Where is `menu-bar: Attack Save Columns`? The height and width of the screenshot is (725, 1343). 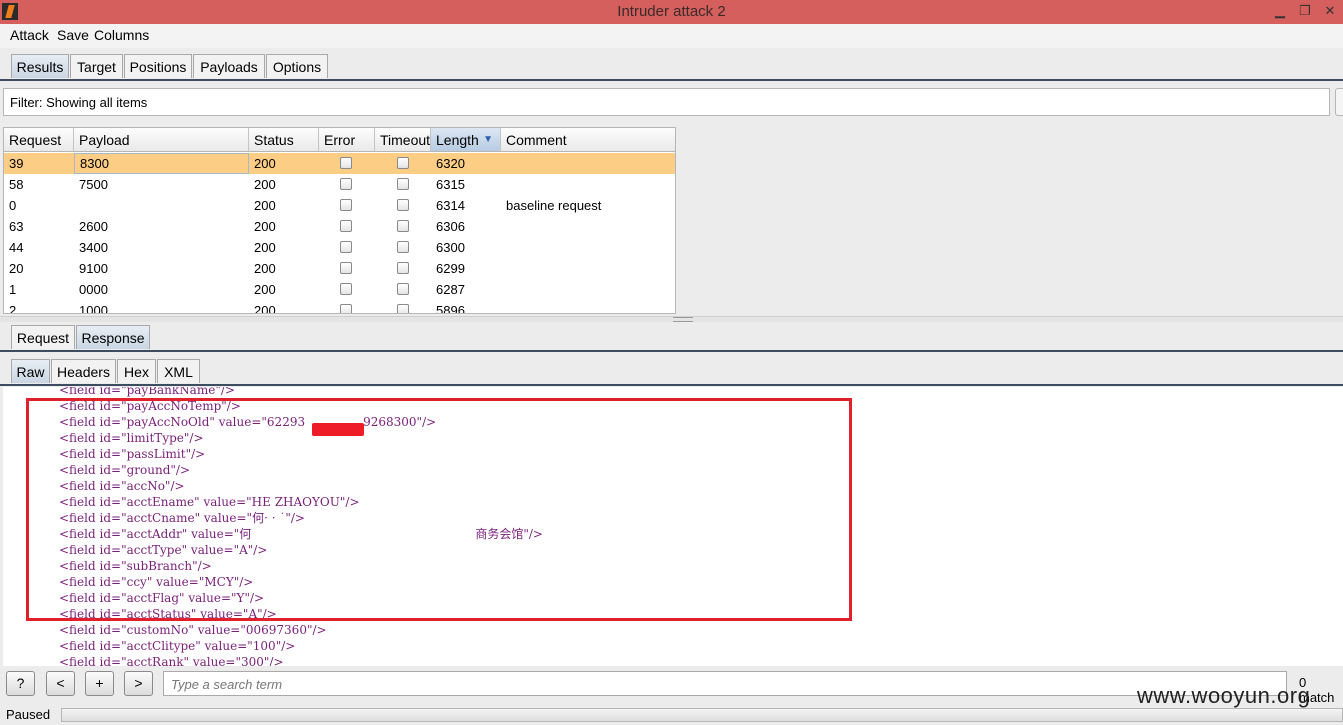 menu-bar: Attack Save Columns is located at coordinates (671, 36).